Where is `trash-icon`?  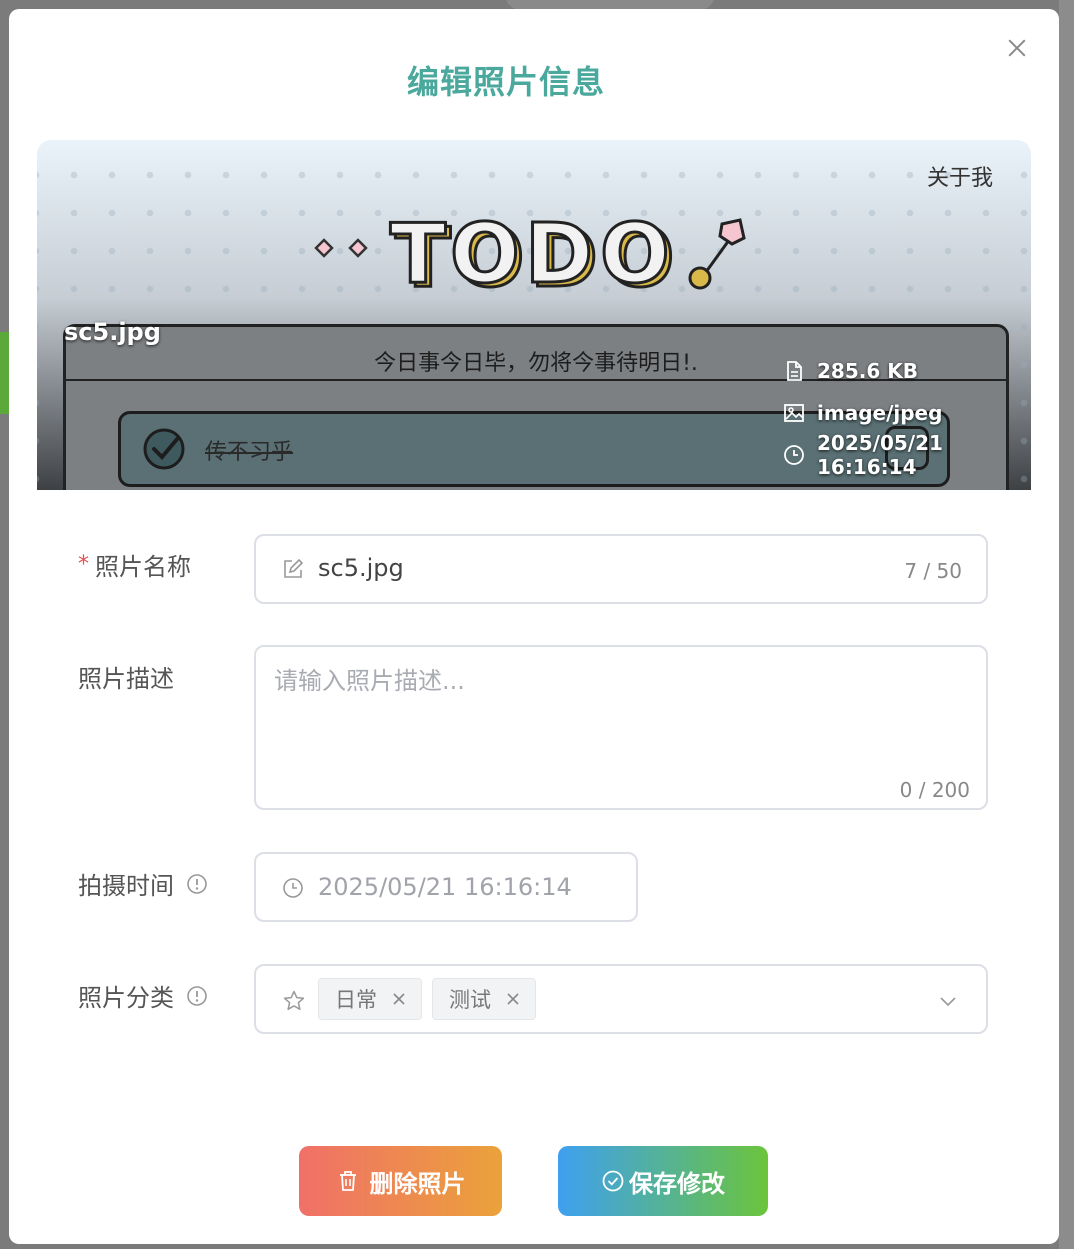
trash-icon is located at coordinates (347, 1181).